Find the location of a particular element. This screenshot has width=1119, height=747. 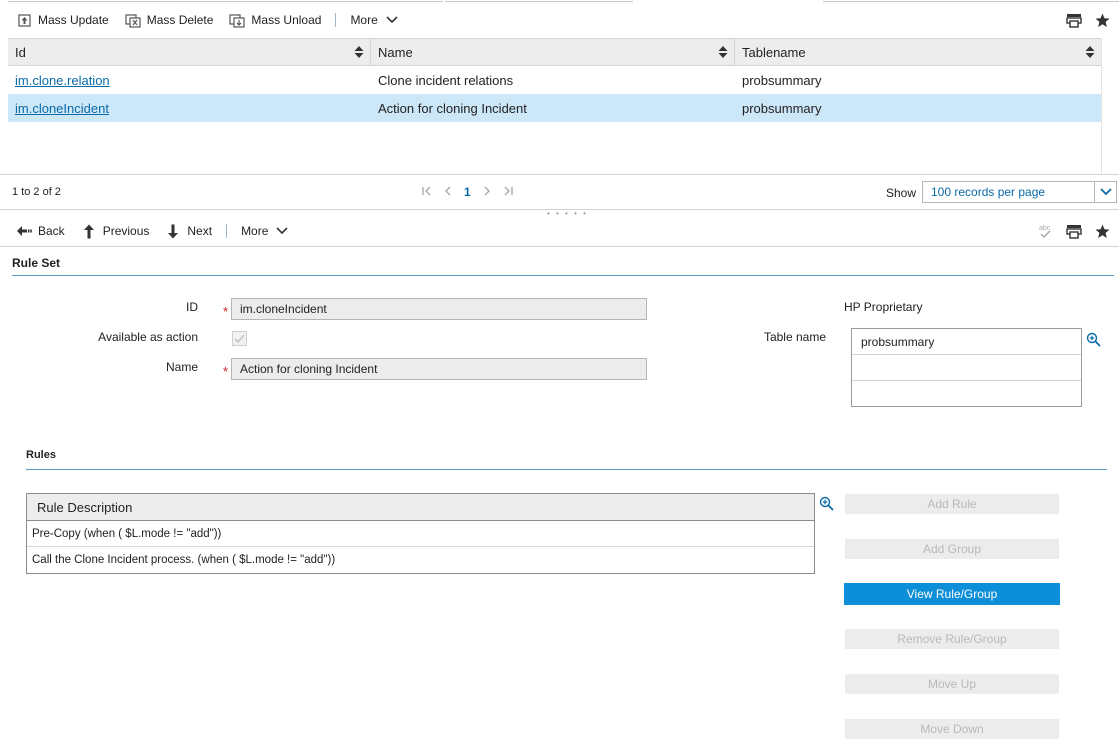

tab-strip-edge is located at coordinates (559, 1).